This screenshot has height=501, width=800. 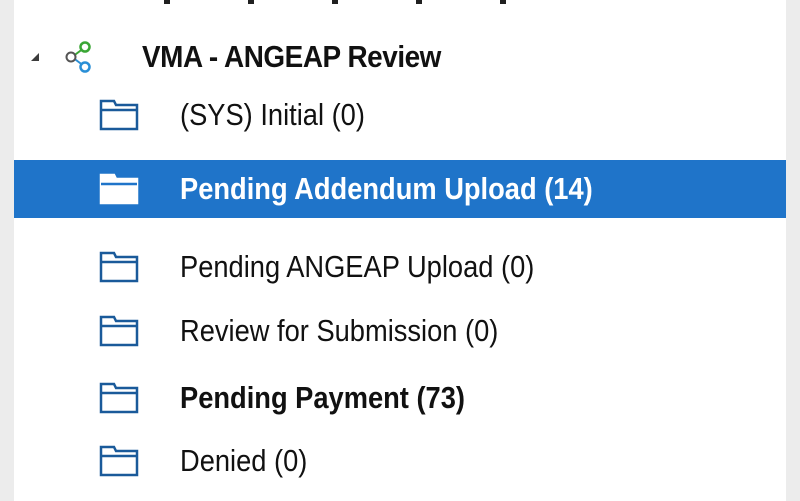 I want to click on tree-item-denied: Denied (0), so click(x=400, y=461).